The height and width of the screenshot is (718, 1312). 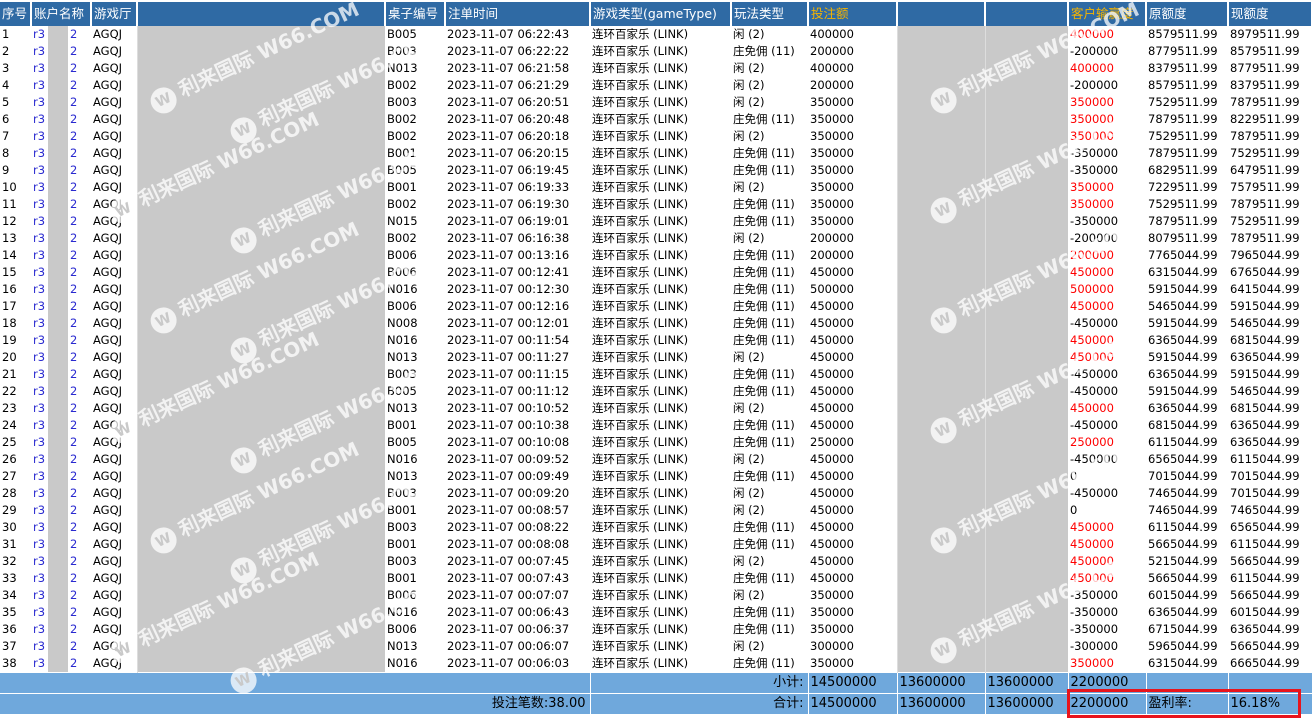 I want to click on win-loss: -350000, so click(x=1094, y=629).